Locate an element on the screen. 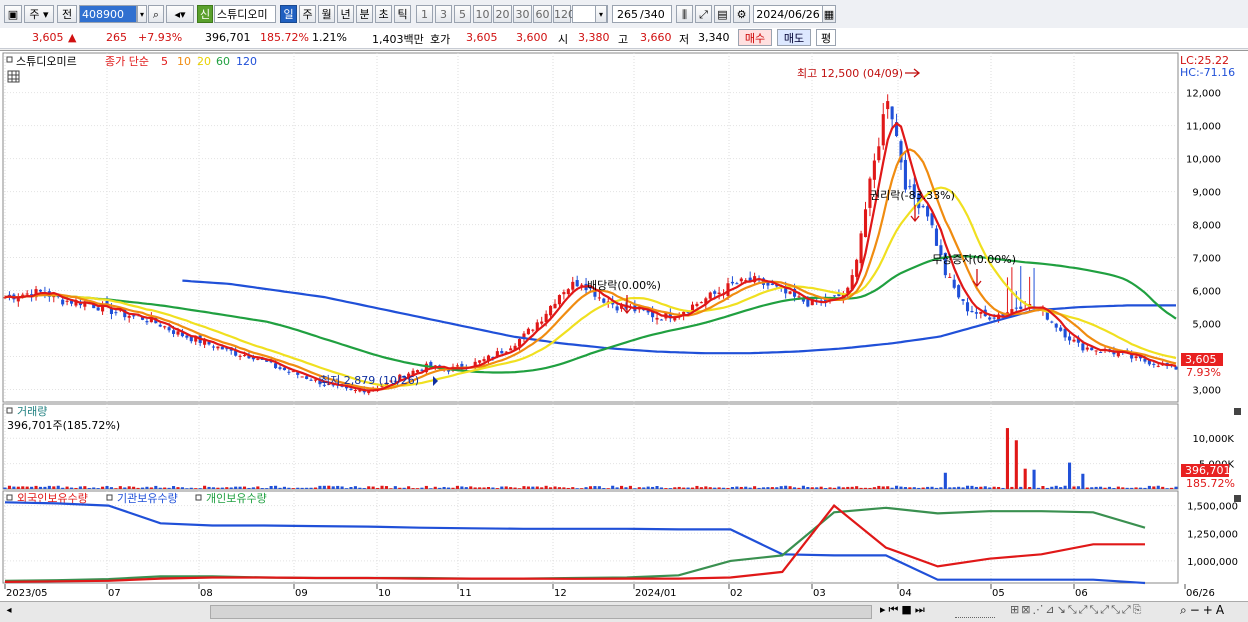  type-select: 주 ▾ is located at coordinates (39, 14).